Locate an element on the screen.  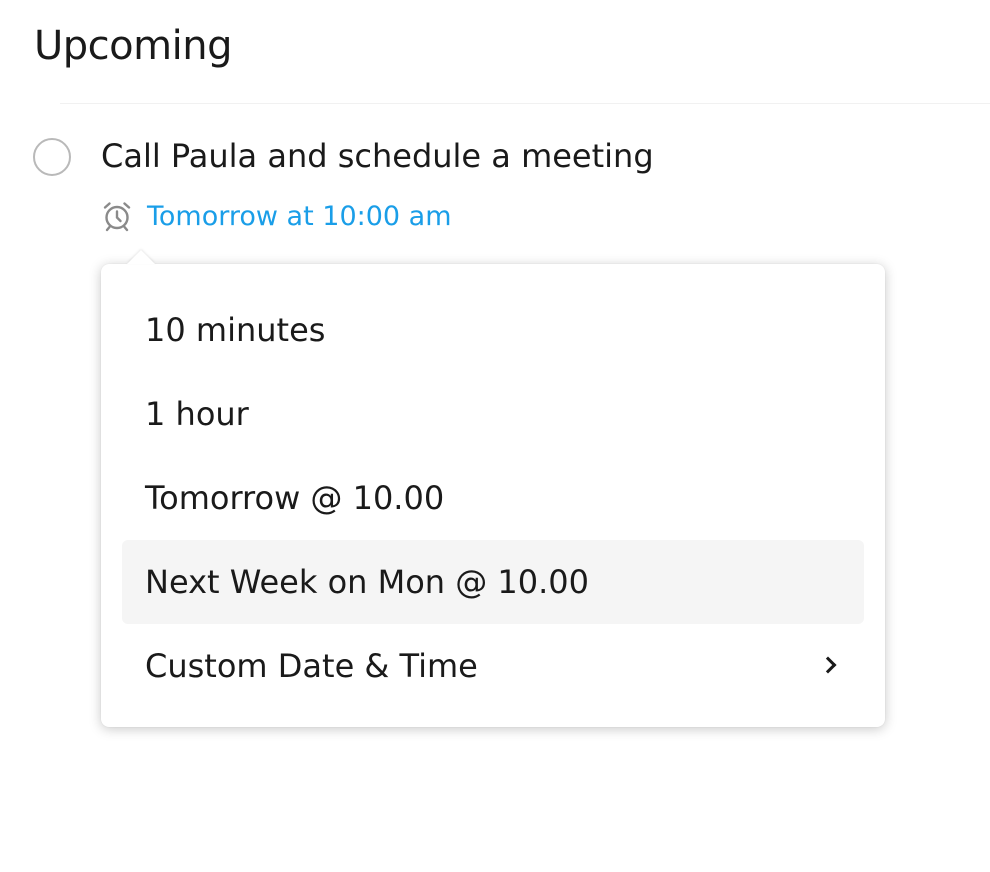
reminder-time-link: Tomorrow at 10:00 am is located at coordinates (299, 217).